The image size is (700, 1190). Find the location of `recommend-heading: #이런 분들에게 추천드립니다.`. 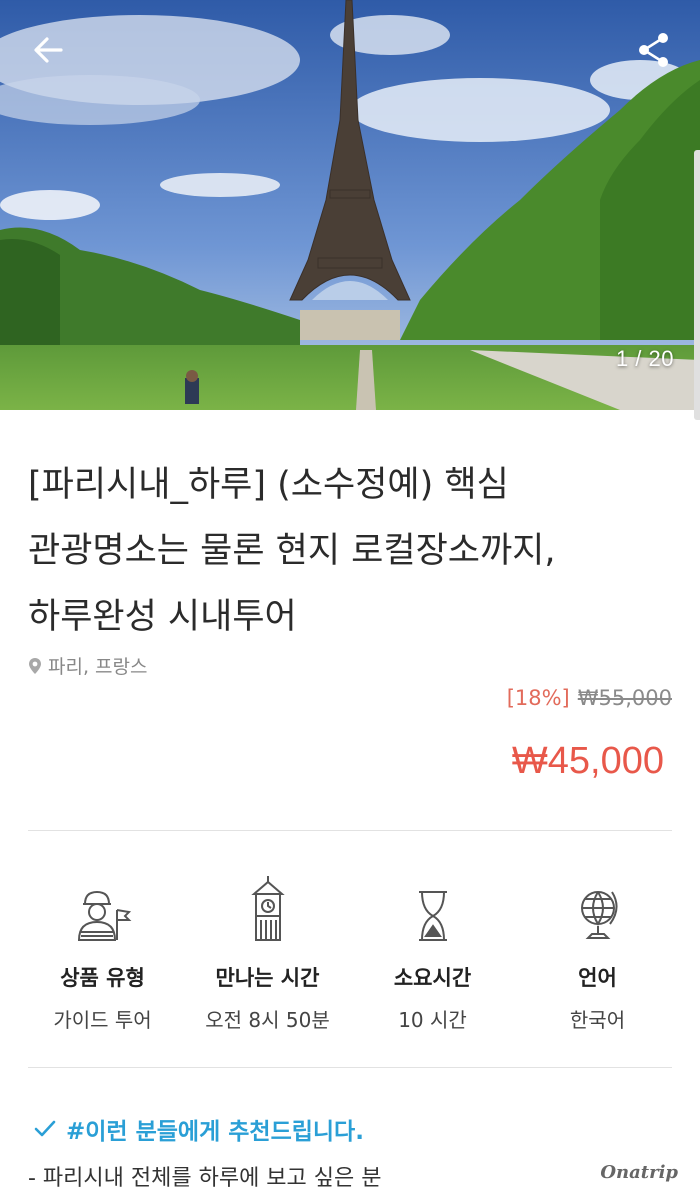

recommend-heading: #이런 분들에게 추천드립니다. is located at coordinates (199, 1129).